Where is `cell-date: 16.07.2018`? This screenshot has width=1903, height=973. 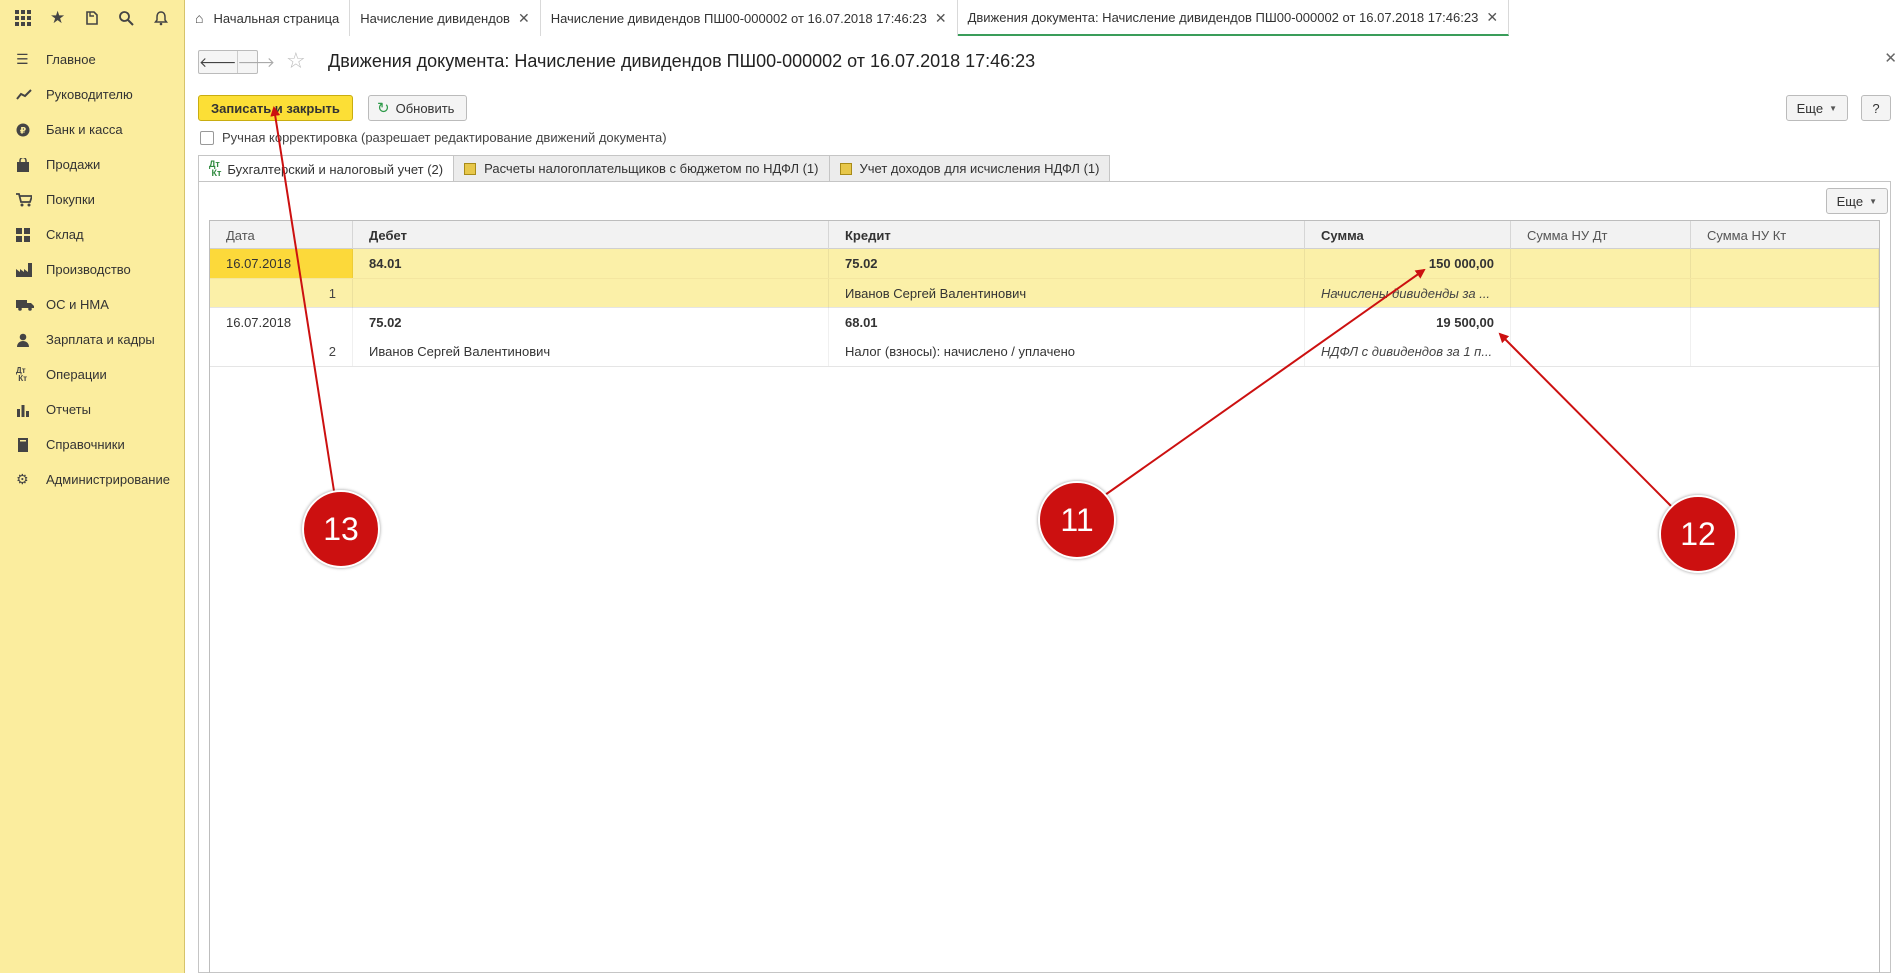
cell-date: 16.07.2018 is located at coordinates (281, 263).